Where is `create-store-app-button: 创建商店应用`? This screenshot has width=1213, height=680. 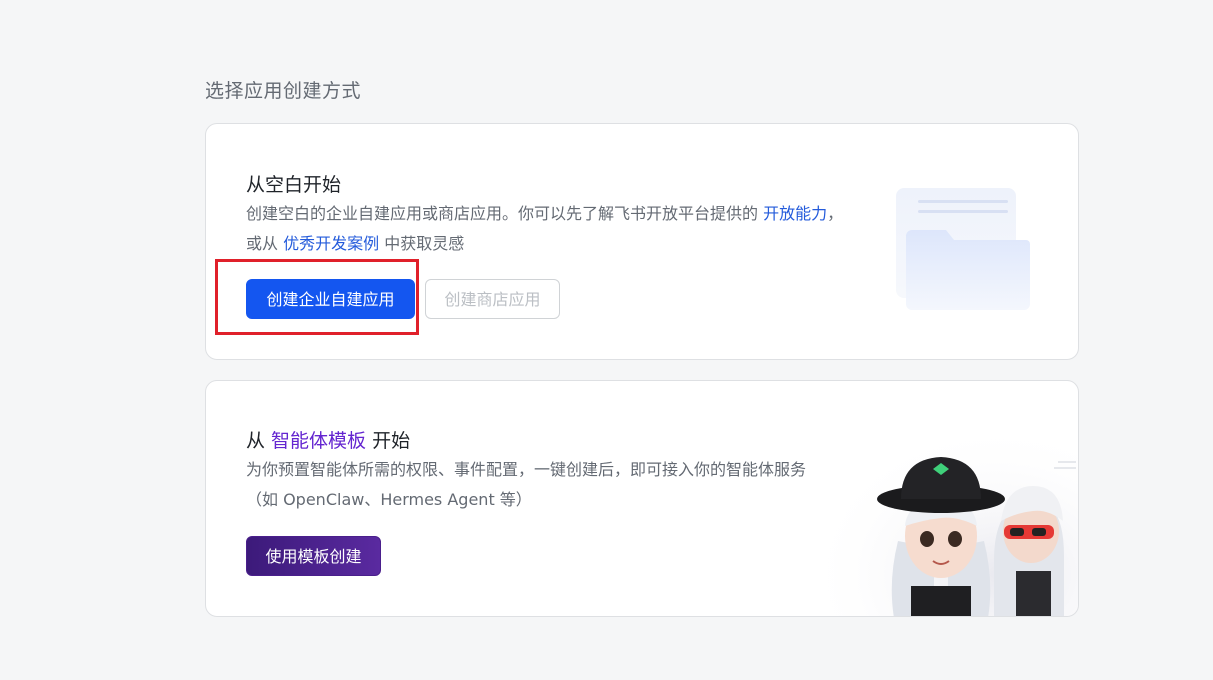
create-store-app-button: 创建商店应用 is located at coordinates (492, 299).